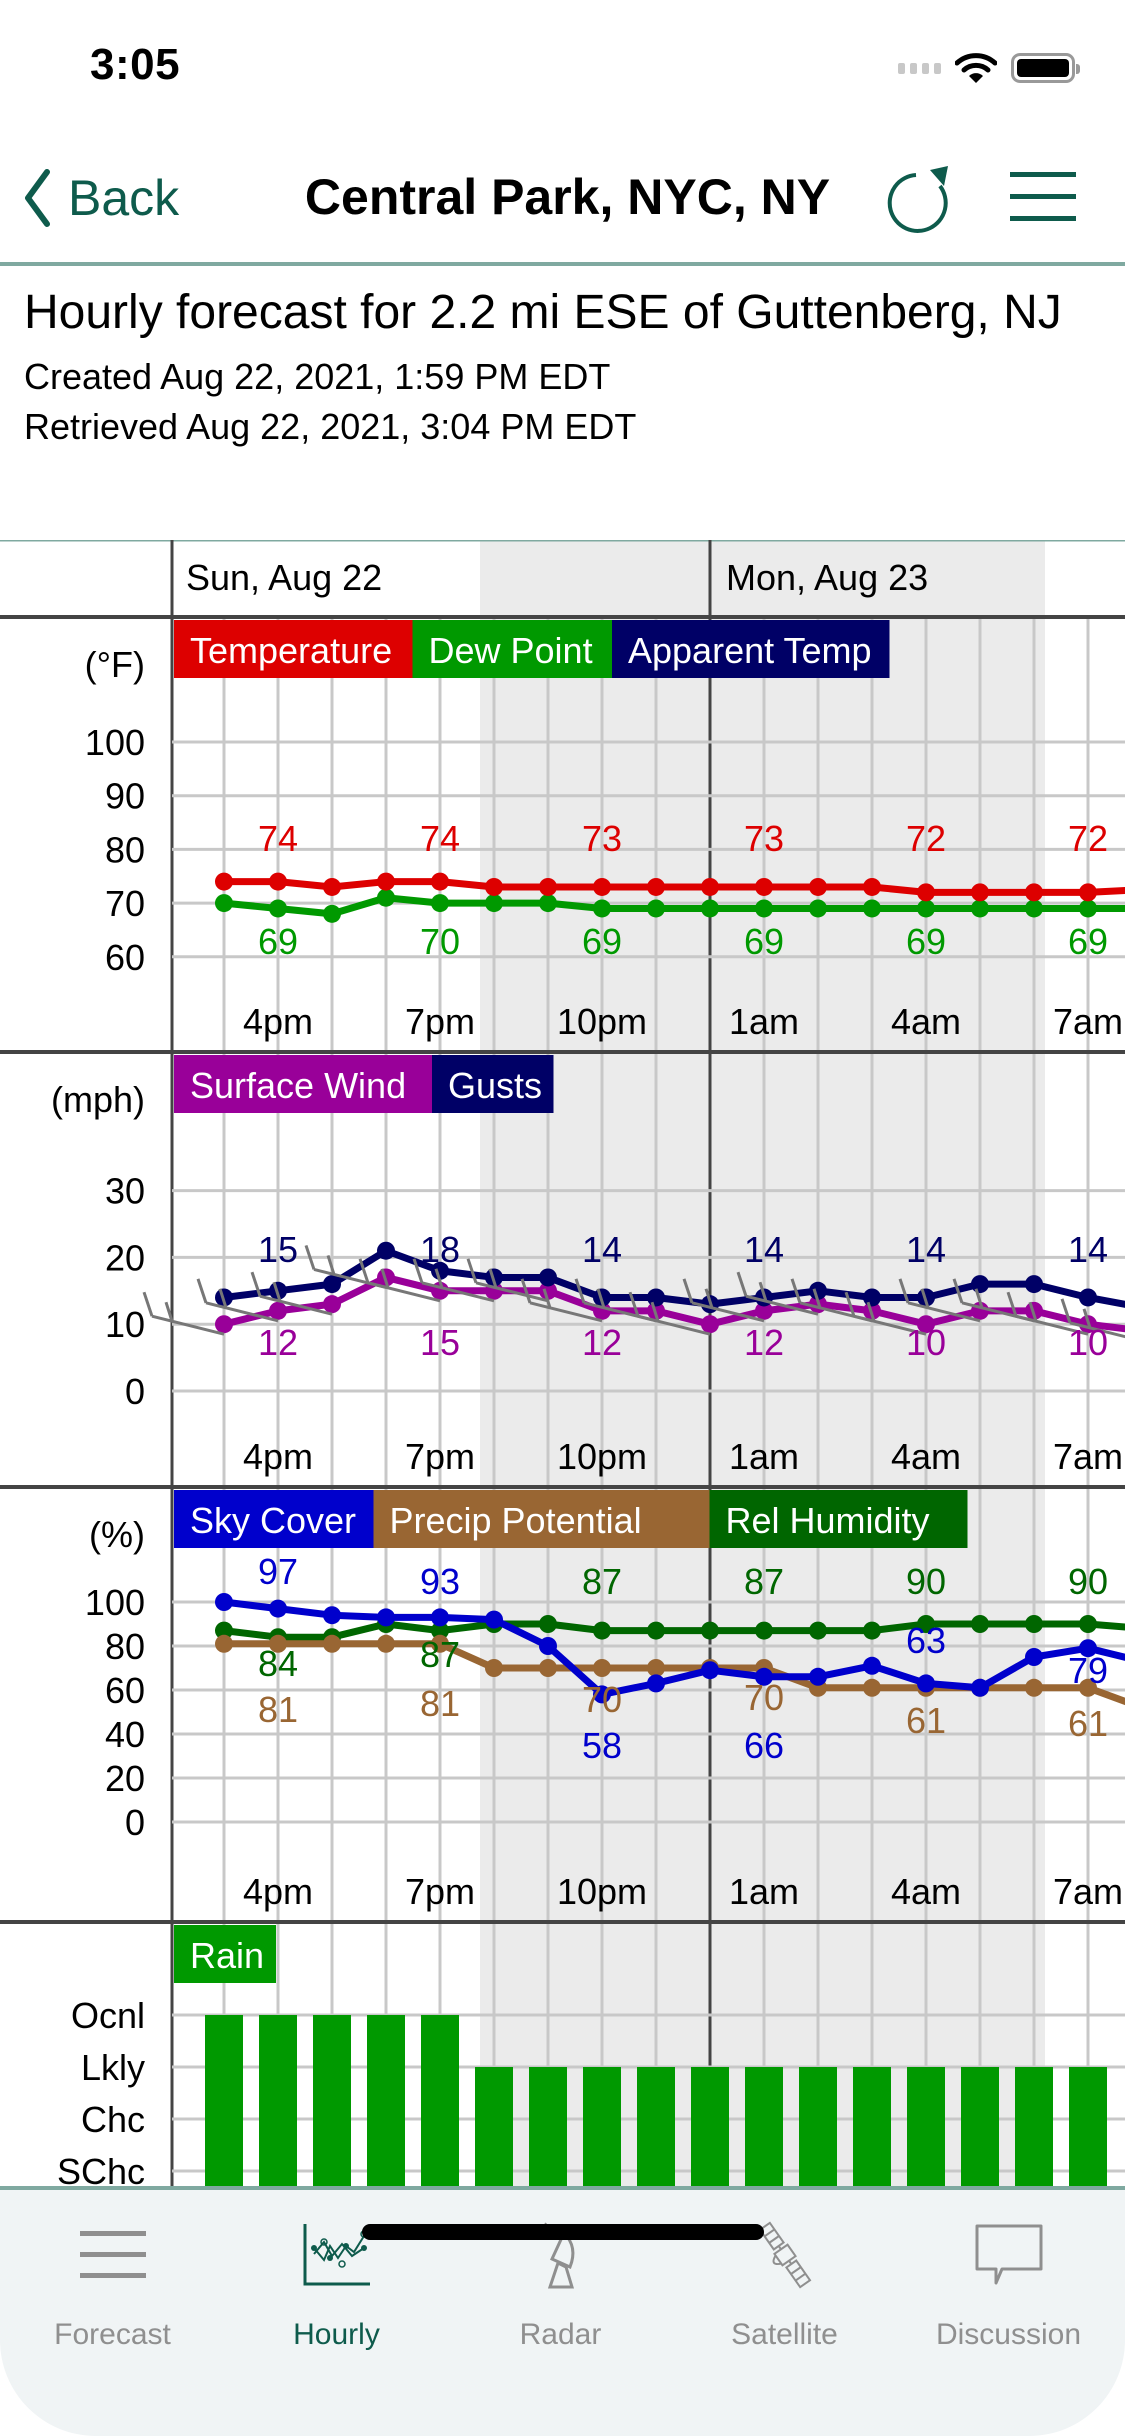 This screenshot has width=1125, height=2436. I want to click on data-label: 12, so click(764, 1342).